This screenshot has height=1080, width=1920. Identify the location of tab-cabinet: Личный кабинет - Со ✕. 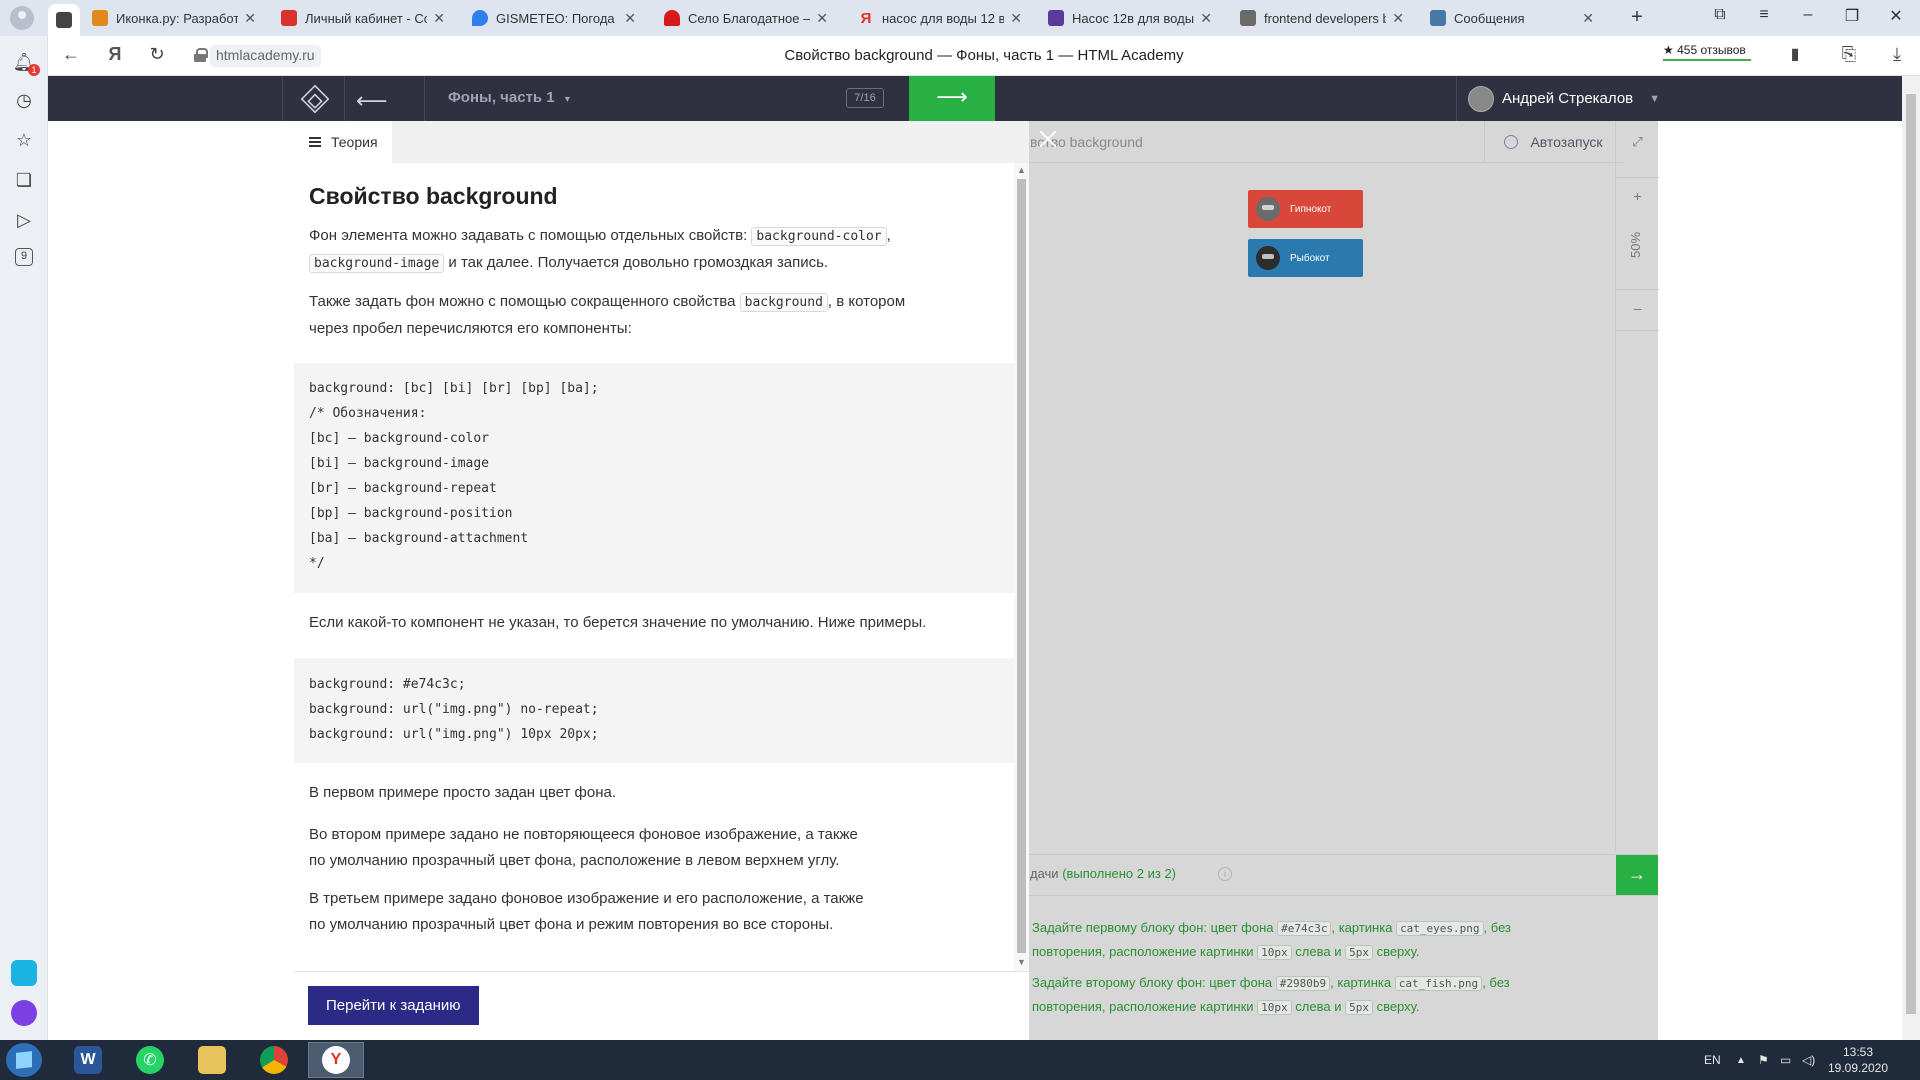
(363, 18).